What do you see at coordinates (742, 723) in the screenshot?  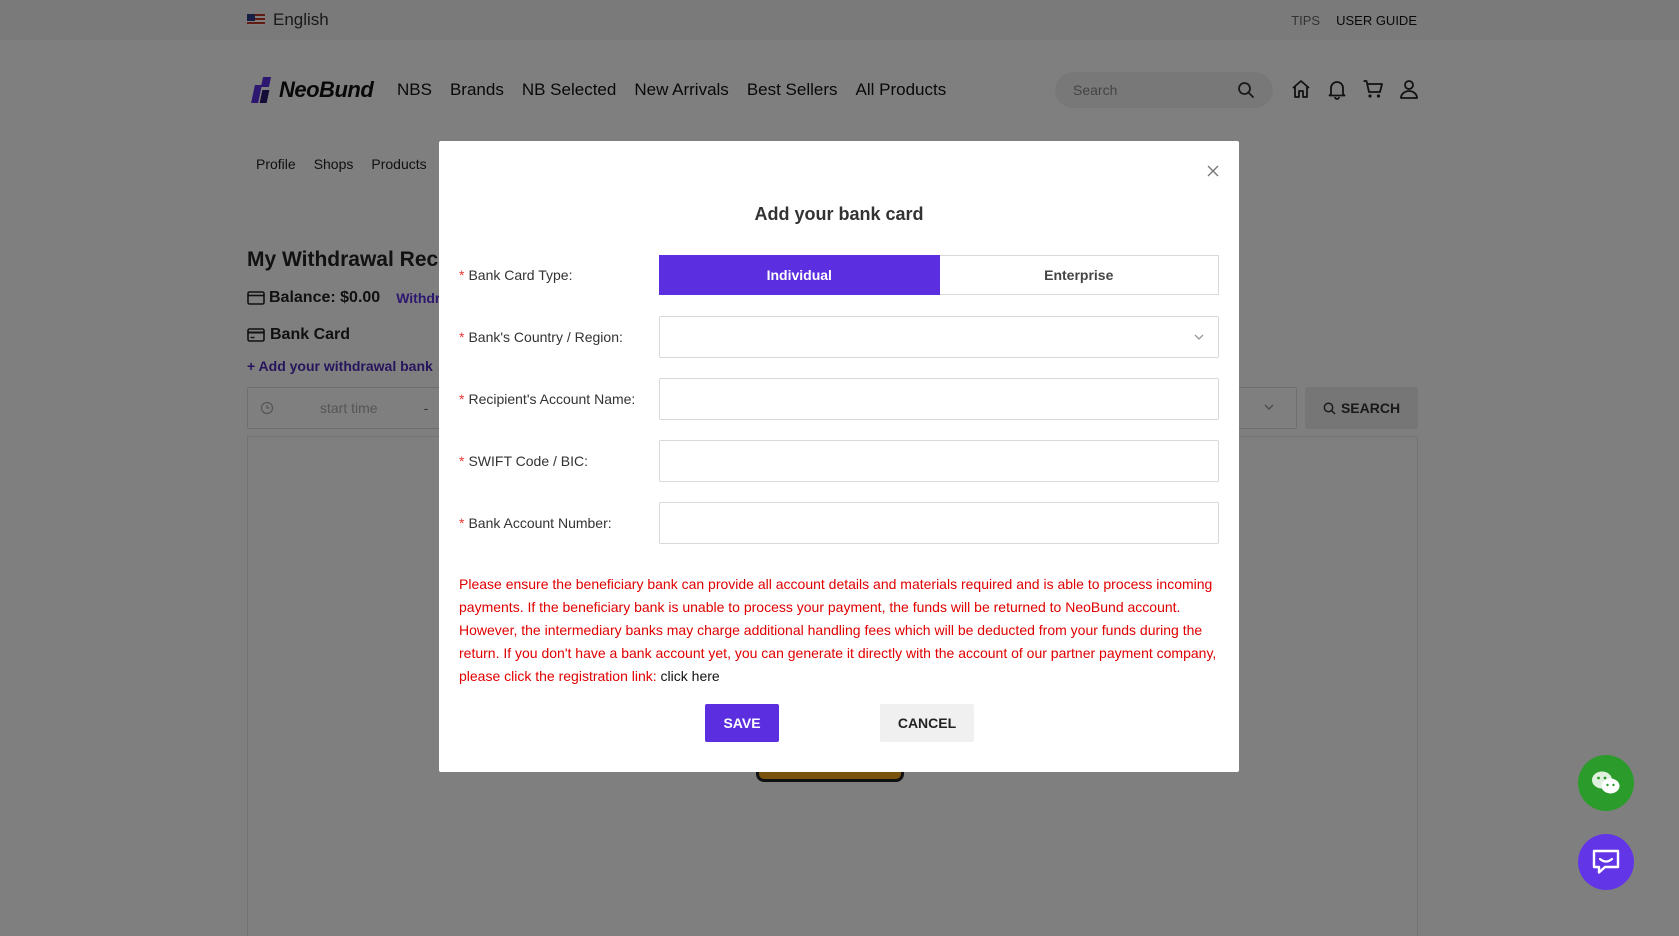 I see `save-button: SAVE` at bounding box center [742, 723].